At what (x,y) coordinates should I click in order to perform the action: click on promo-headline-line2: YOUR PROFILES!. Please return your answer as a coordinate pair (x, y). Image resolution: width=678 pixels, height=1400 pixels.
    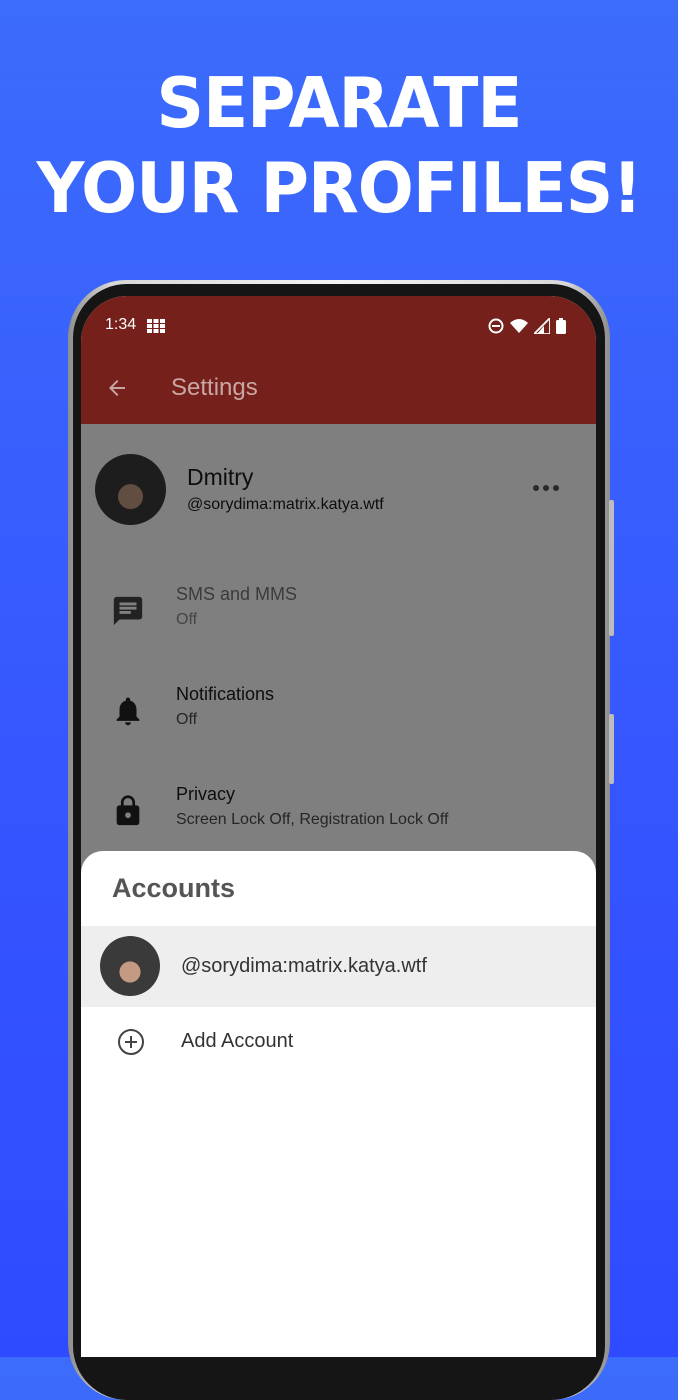
    Looking at the image, I should click on (339, 188).